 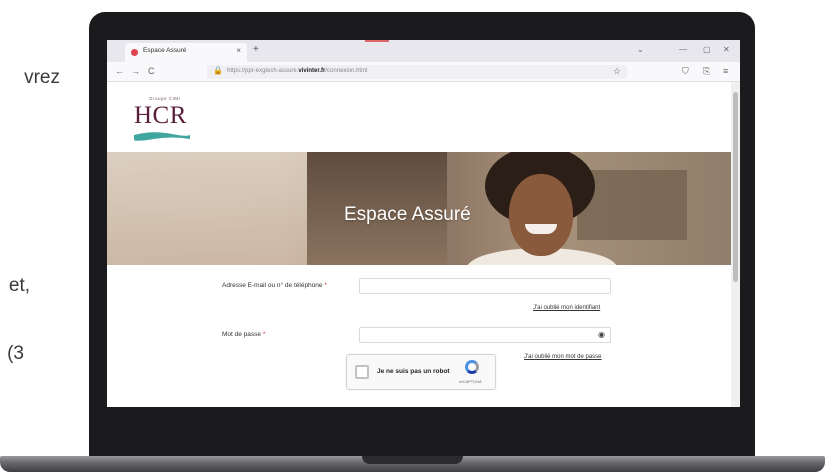 I want to click on identifier-input, so click(x=485, y=286).